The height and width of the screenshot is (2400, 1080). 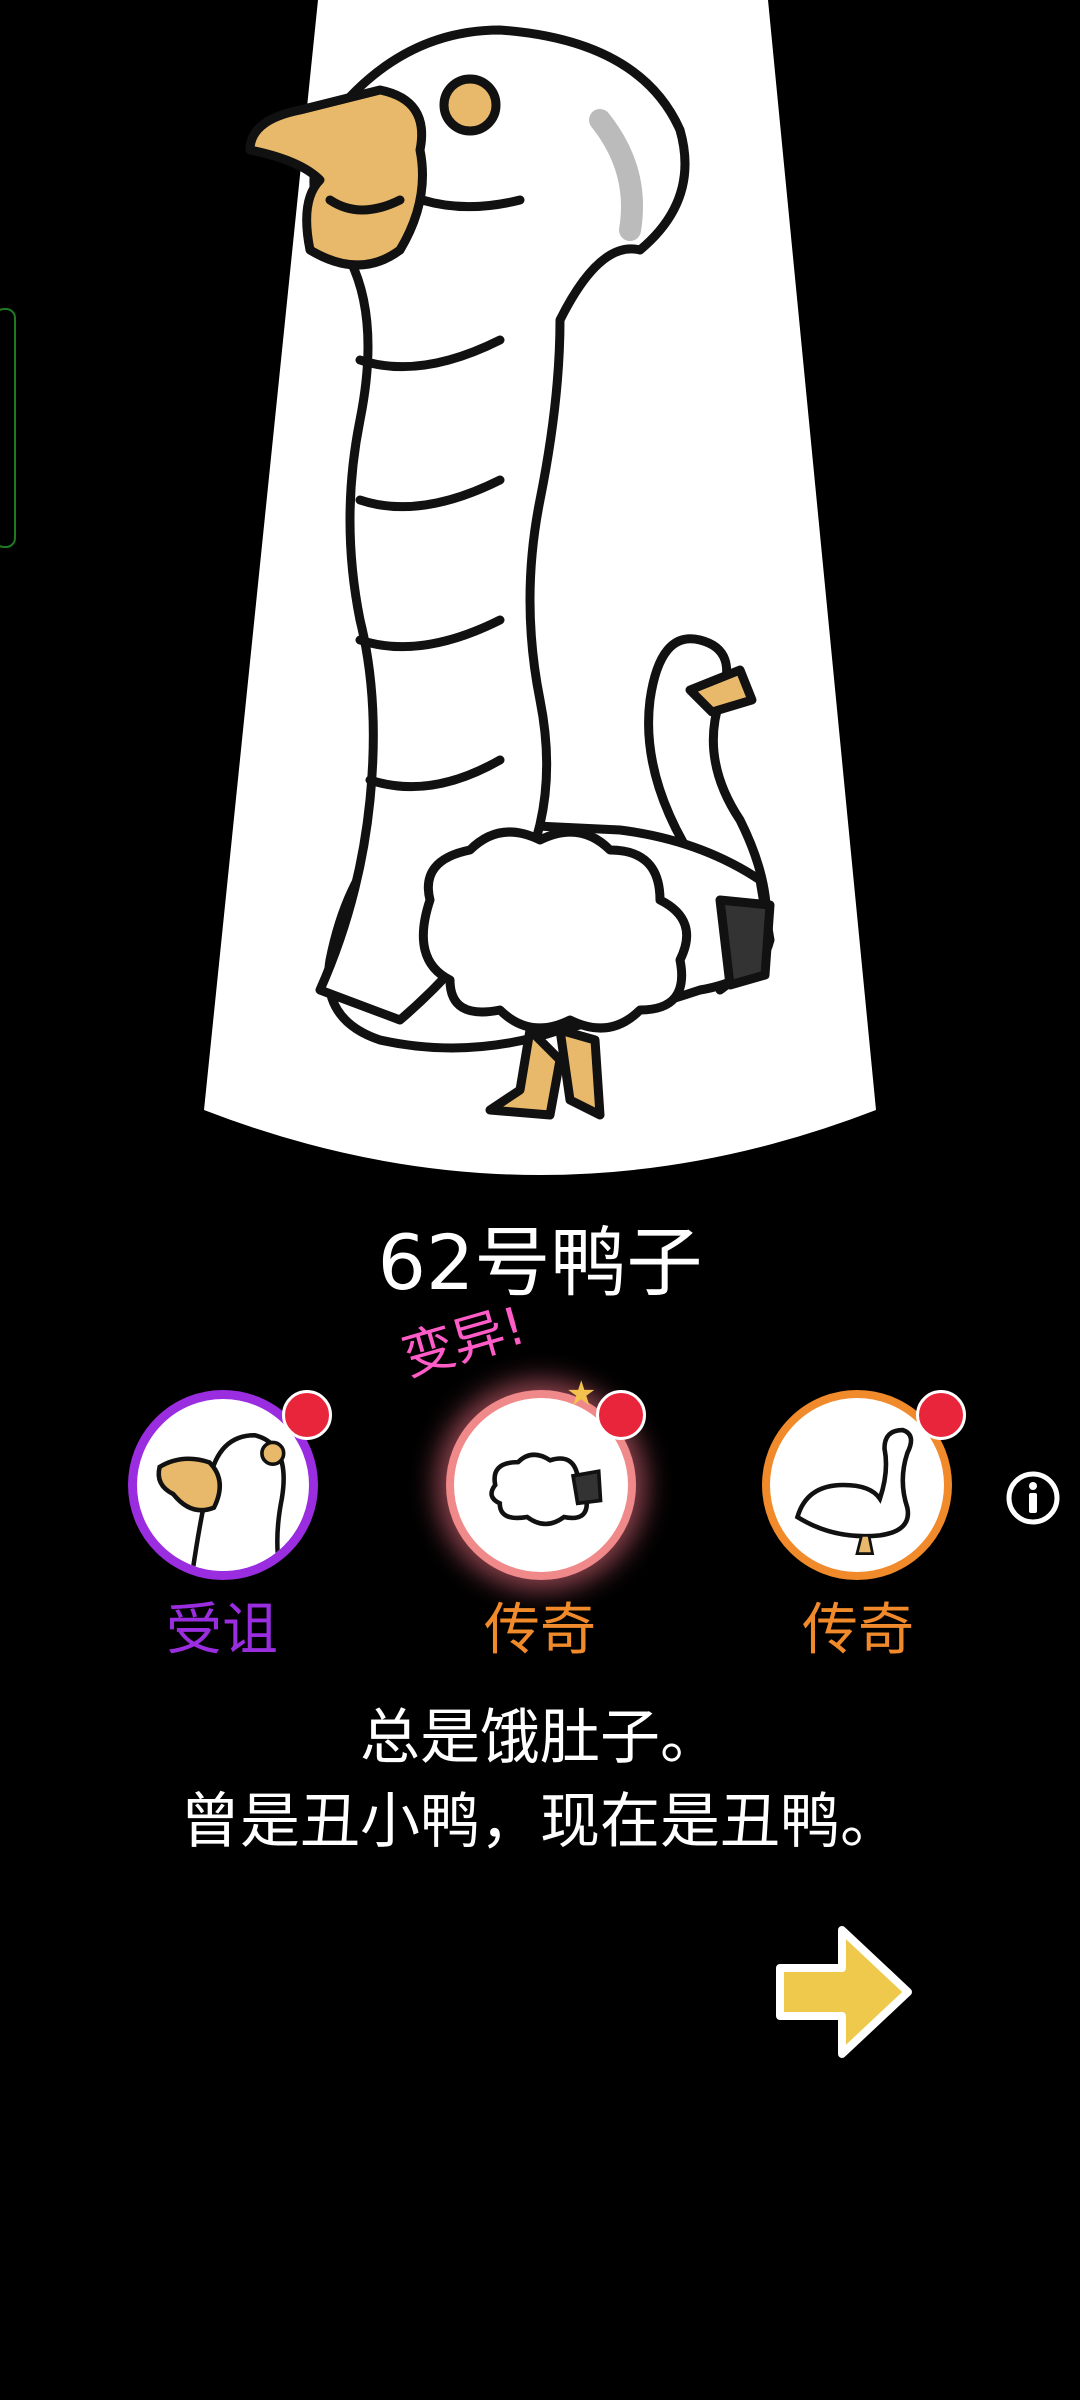 What do you see at coordinates (581, 1394) in the screenshot?
I see `star-icon: ★` at bounding box center [581, 1394].